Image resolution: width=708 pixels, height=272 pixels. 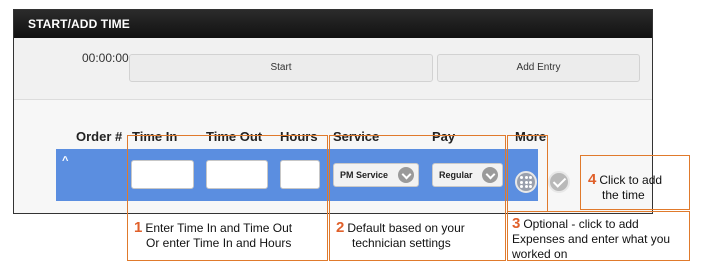 I want to click on checkmark-icon, so click(x=559, y=182).